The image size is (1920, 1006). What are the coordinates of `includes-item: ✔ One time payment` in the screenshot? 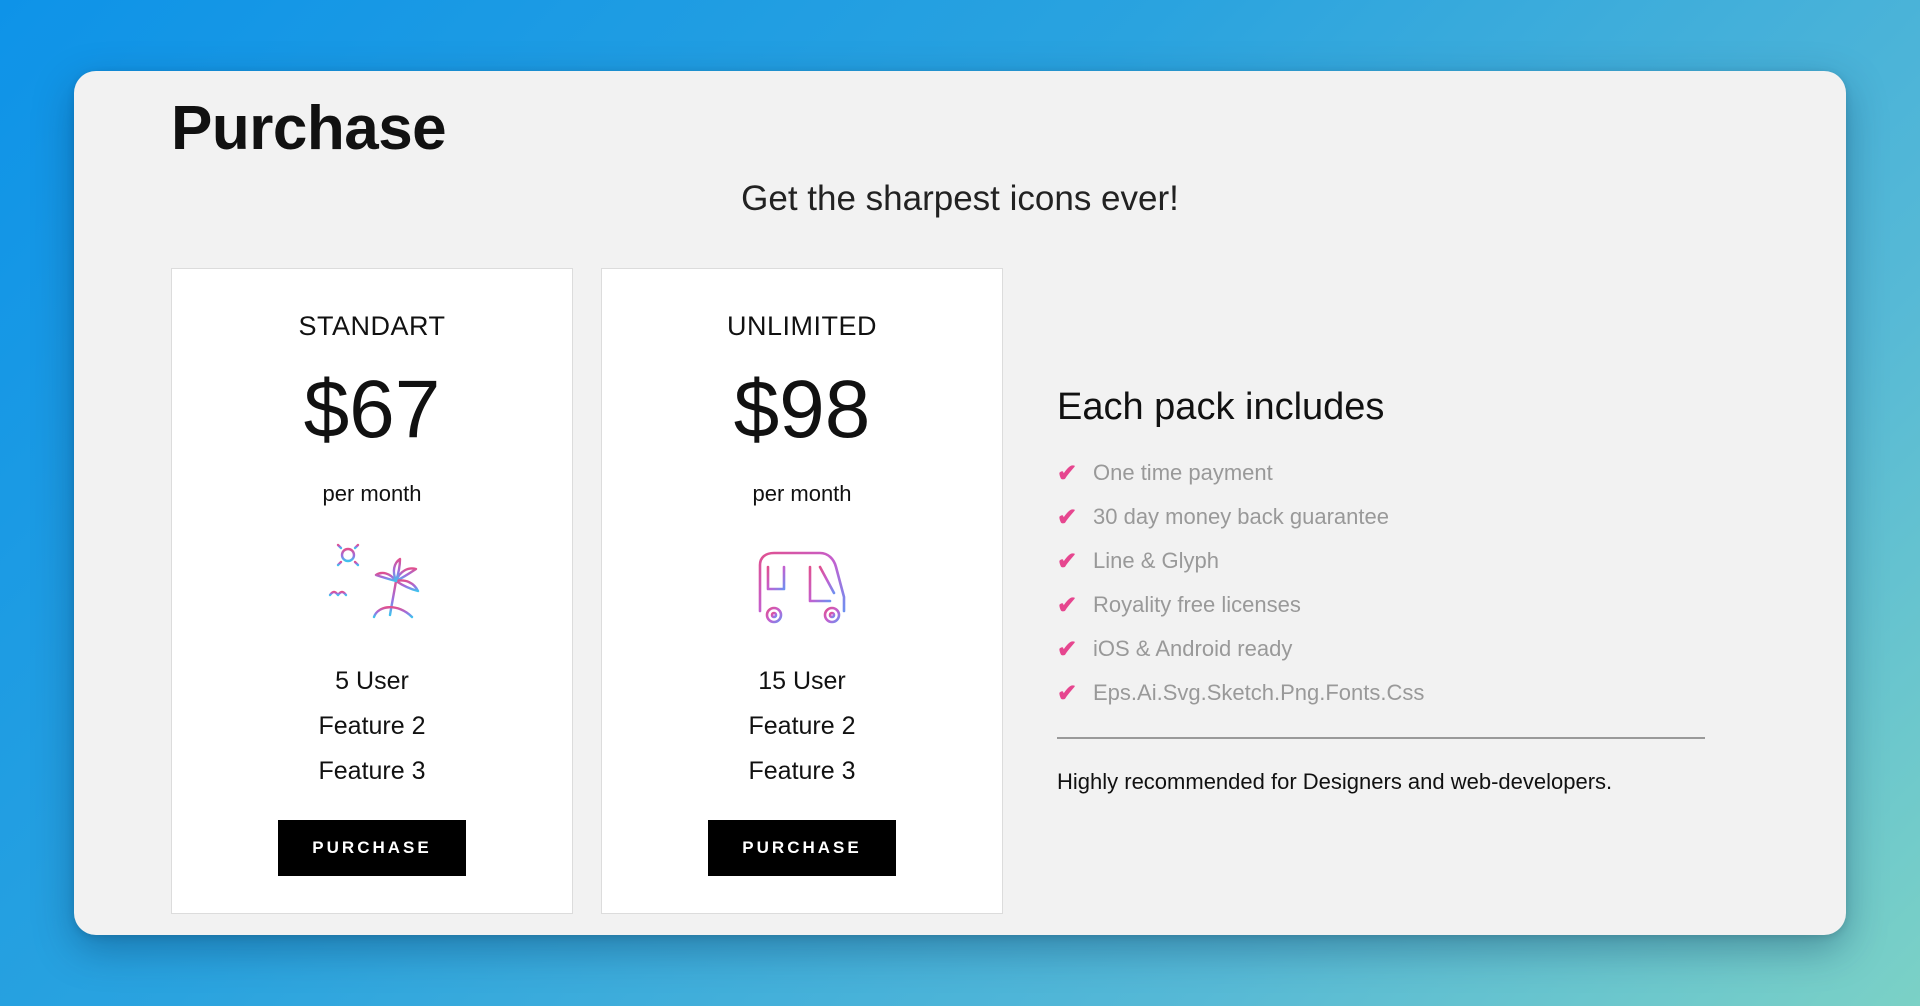 It's located at (1387, 473).